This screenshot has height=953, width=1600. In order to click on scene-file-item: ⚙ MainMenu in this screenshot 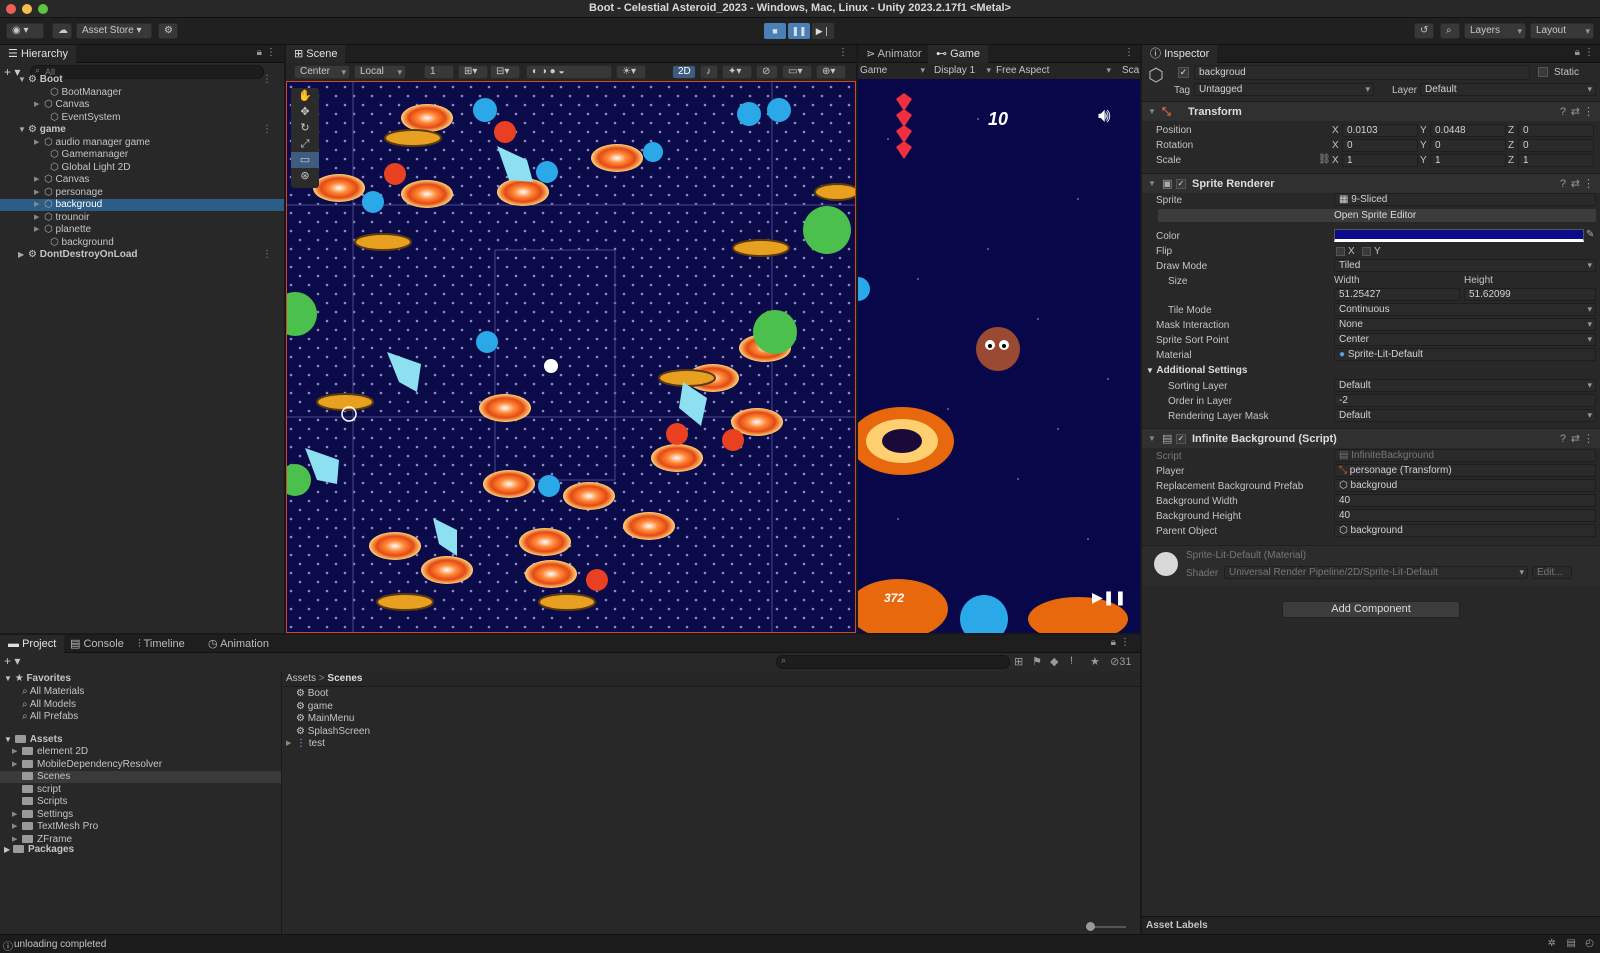, I will do `click(712, 719)`.